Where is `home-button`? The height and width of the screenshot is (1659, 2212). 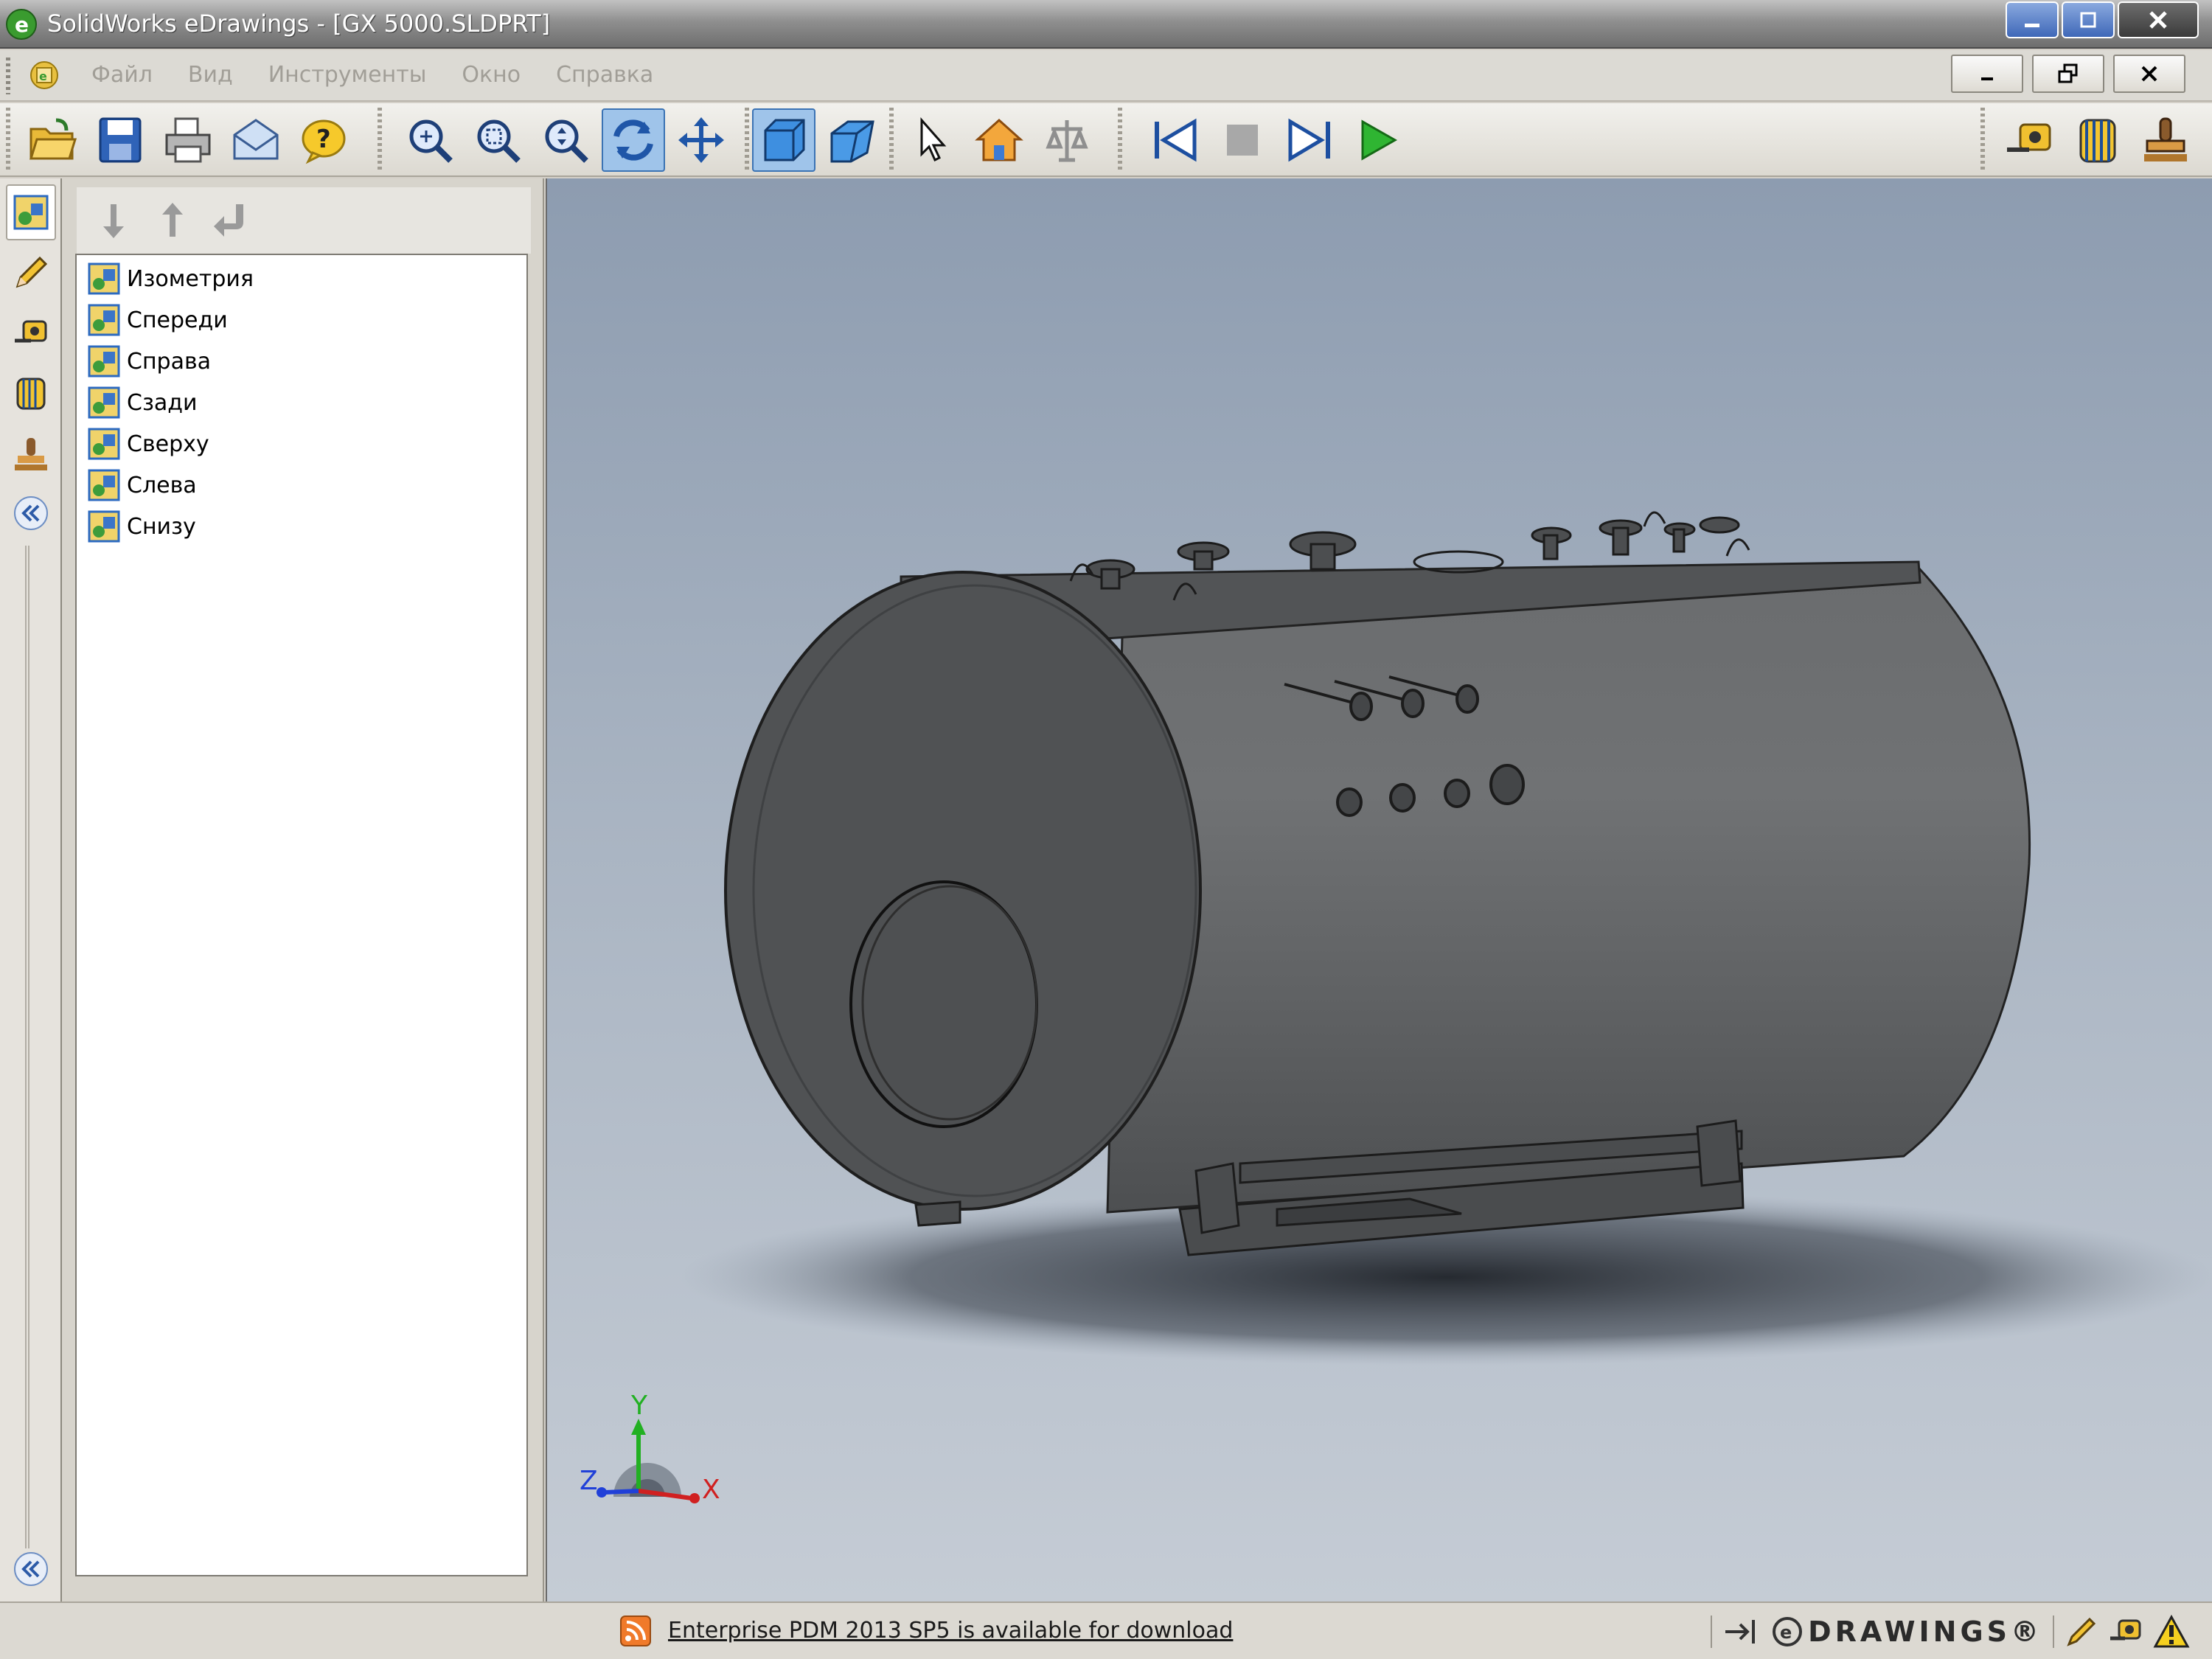 home-button is located at coordinates (999, 140).